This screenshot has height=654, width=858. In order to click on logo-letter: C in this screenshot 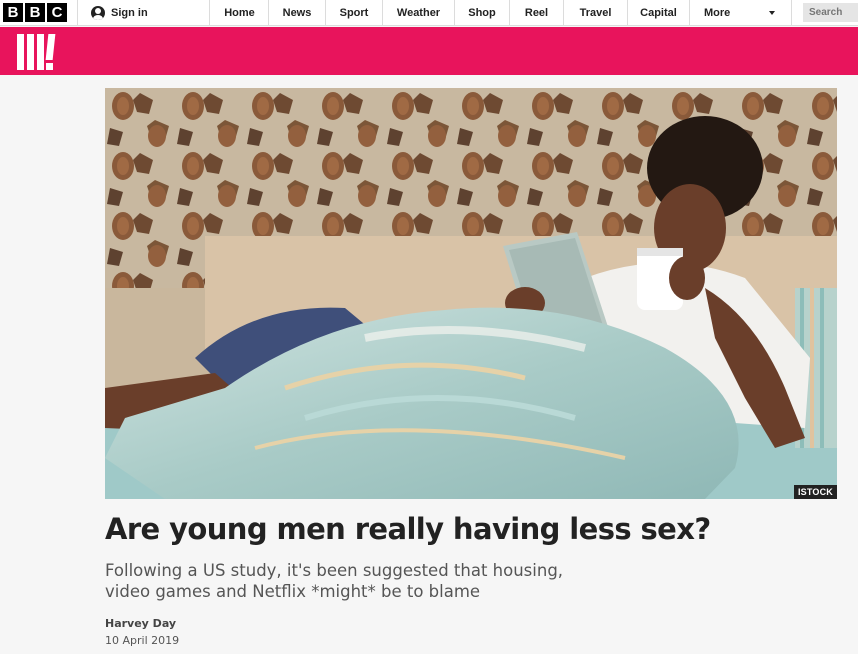, I will do `click(57, 12)`.